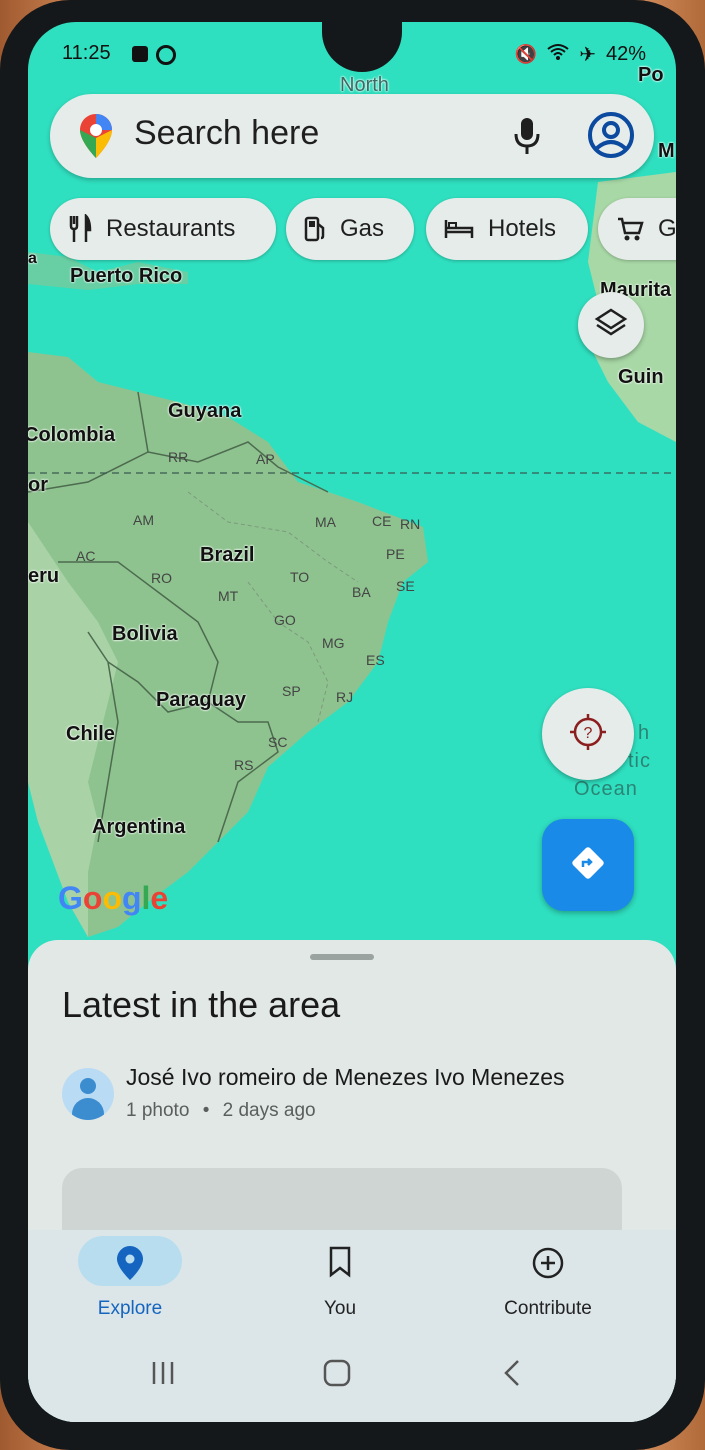 The width and height of the screenshot is (705, 1450). I want to click on bookmark-icon, so click(340, 1264).